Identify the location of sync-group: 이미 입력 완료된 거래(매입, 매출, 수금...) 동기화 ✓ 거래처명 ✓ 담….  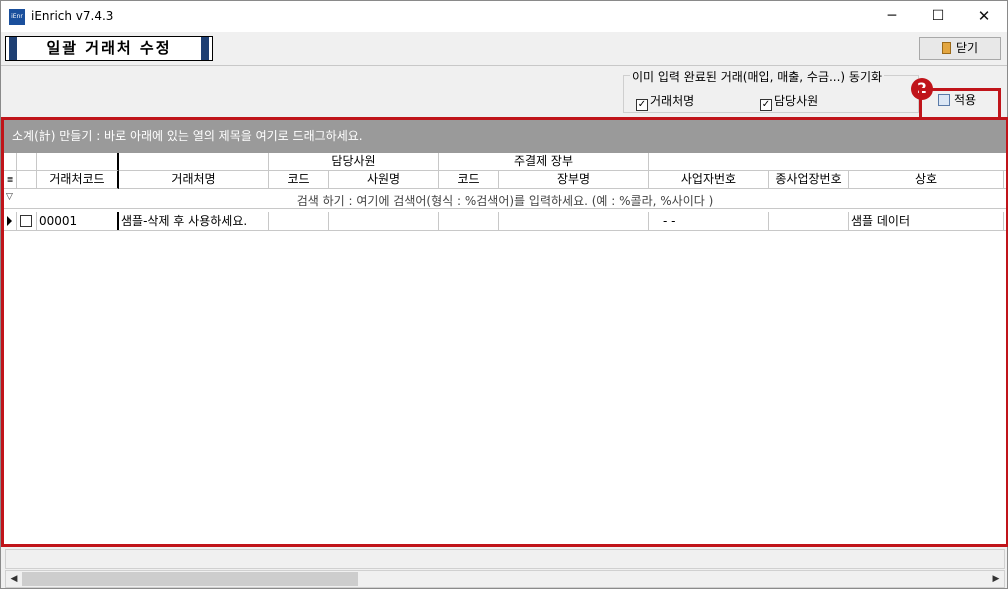
(771, 90).